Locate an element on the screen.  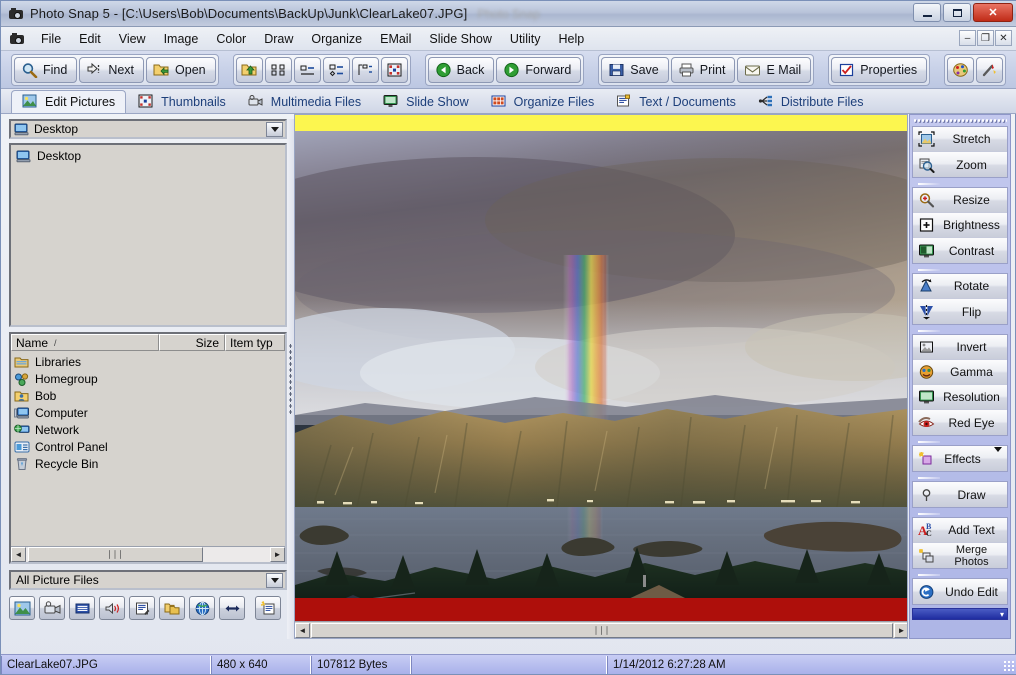
folder-tree: Desktop is located at coordinates (148, 235).